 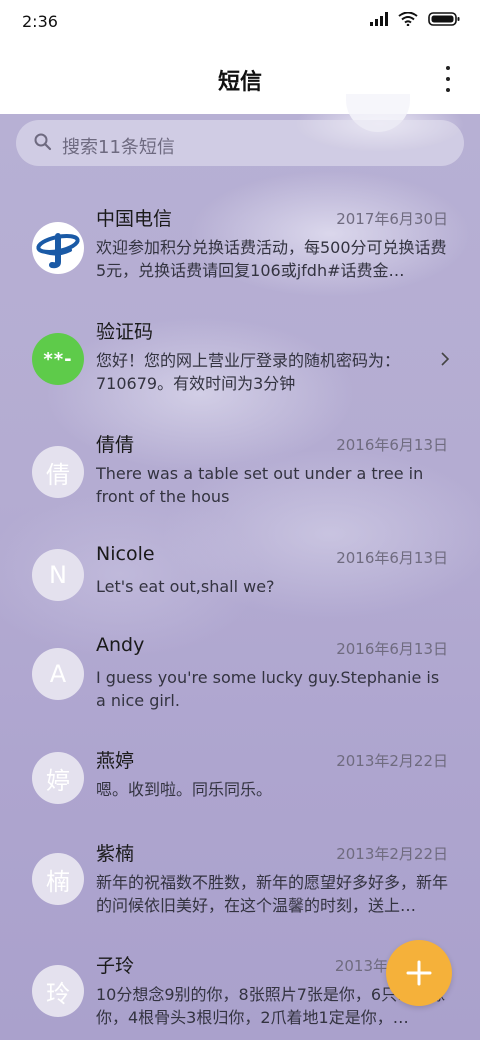 I want to click on plus-icon, so click(x=419, y=973).